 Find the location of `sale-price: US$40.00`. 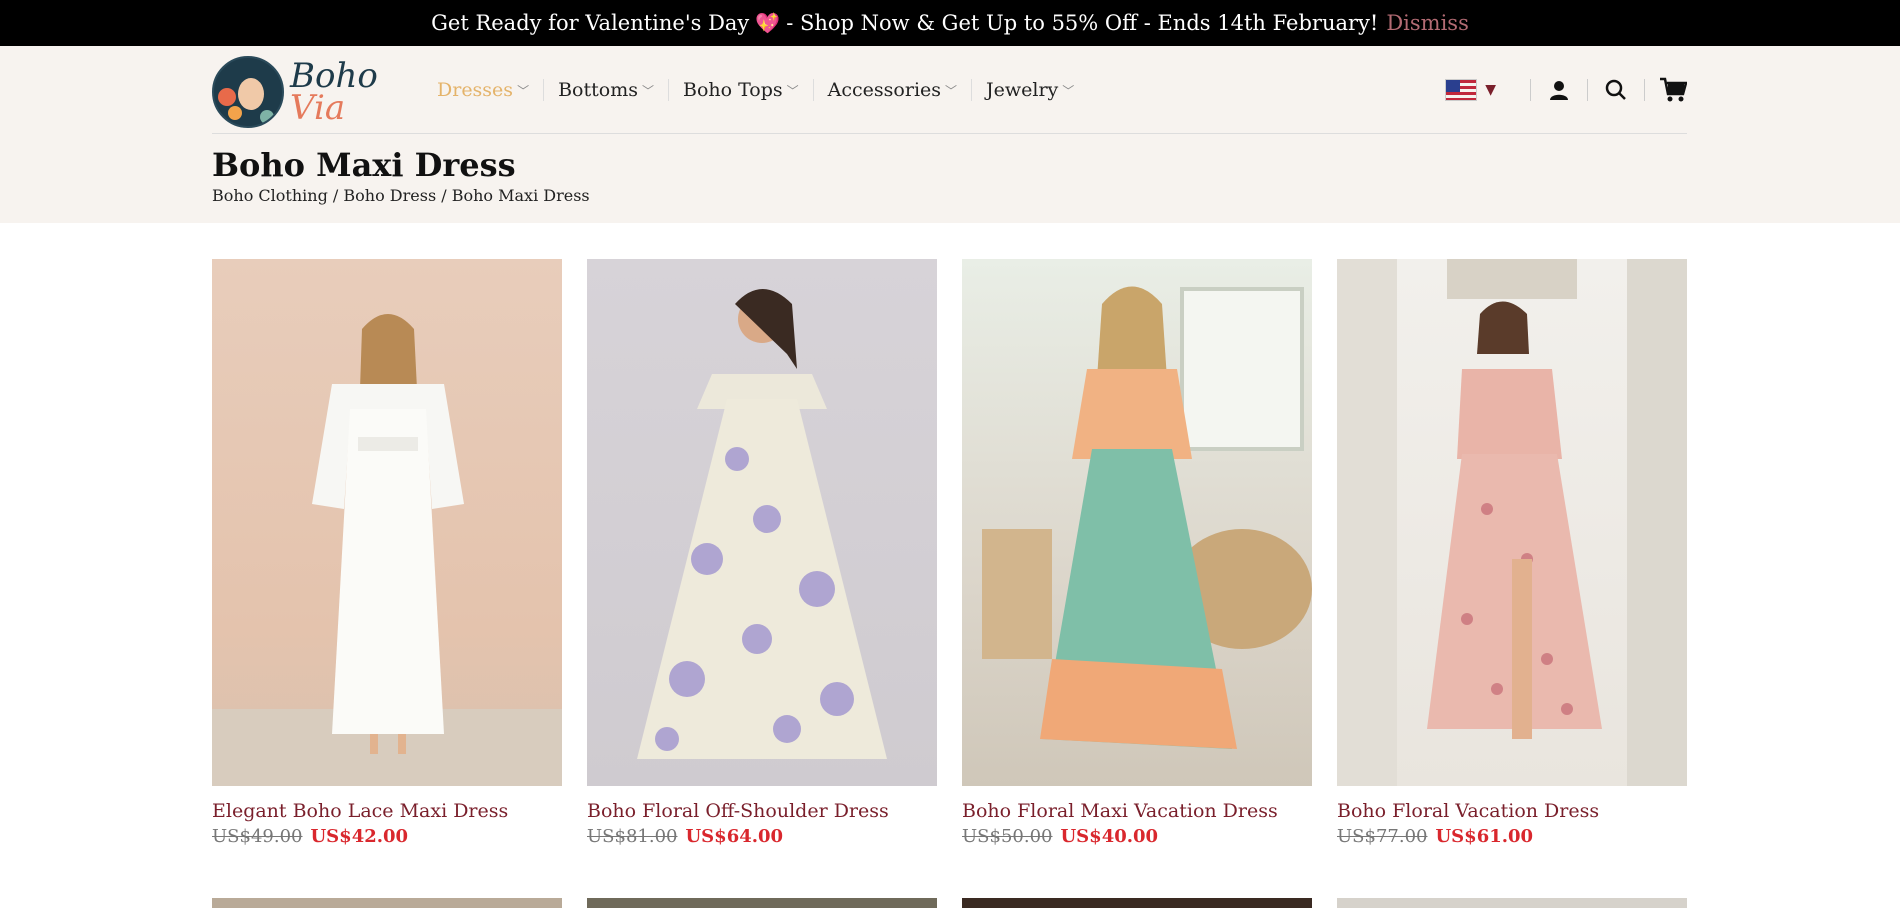

sale-price: US$40.00 is located at coordinates (1109, 836).